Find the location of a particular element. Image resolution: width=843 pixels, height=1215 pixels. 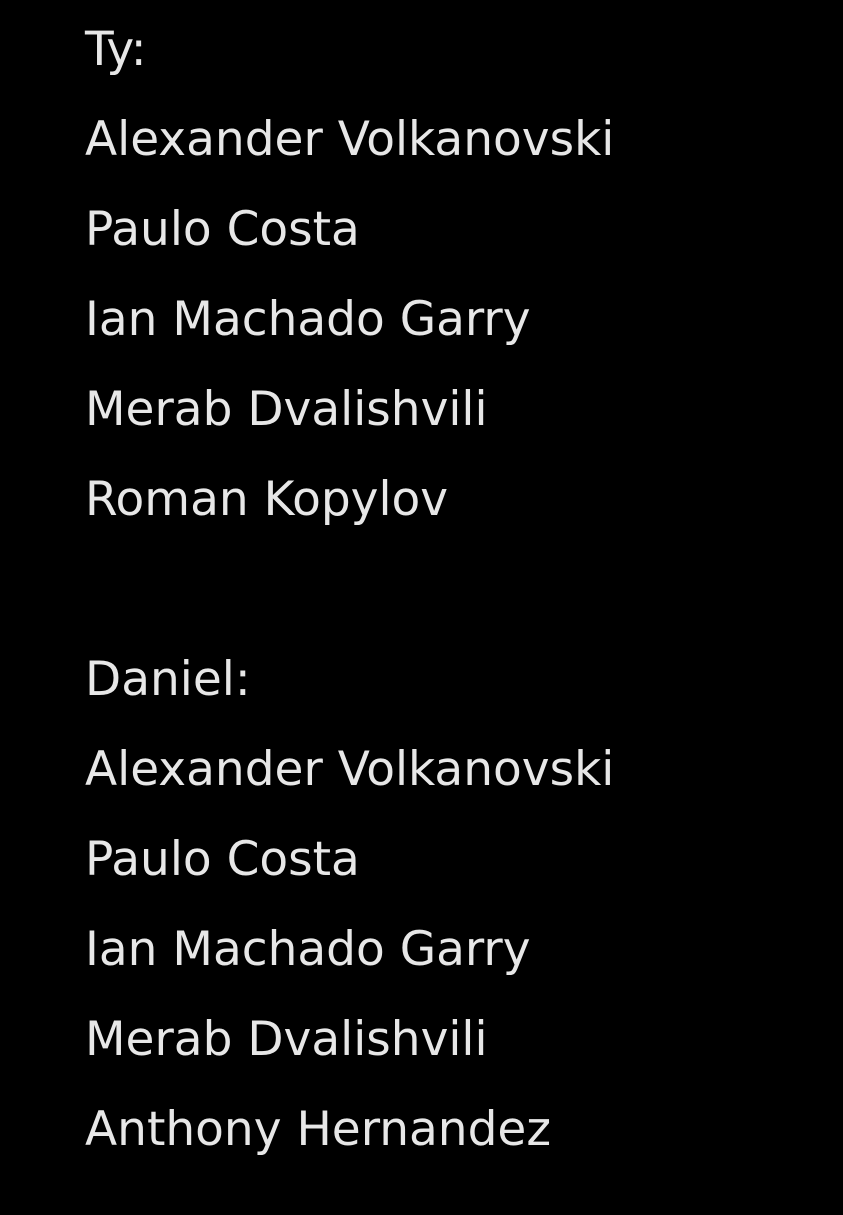

section-heading-ty: Ty: is located at coordinates (116, 49).